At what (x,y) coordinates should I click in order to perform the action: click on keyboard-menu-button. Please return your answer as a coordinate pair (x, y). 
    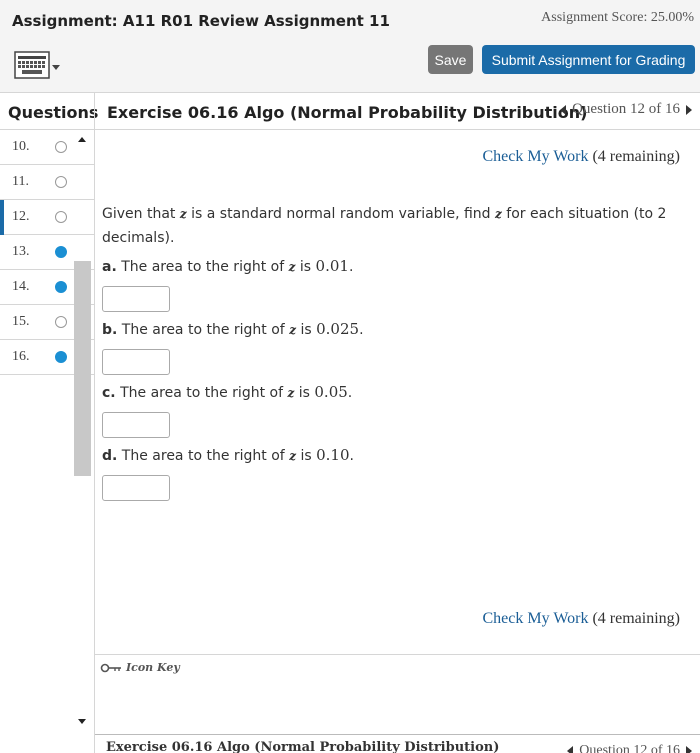
    Looking at the image, I should click on (39, 66).